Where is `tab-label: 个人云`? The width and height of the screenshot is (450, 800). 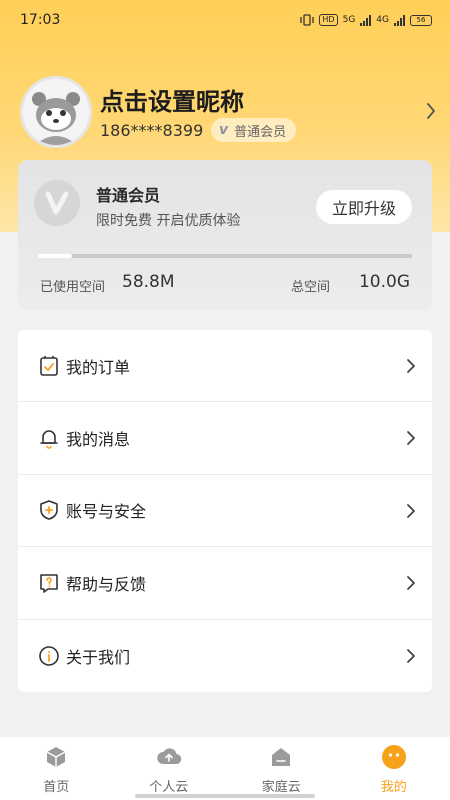
tab-label: 个人云 is located at coordinates (169, 787).